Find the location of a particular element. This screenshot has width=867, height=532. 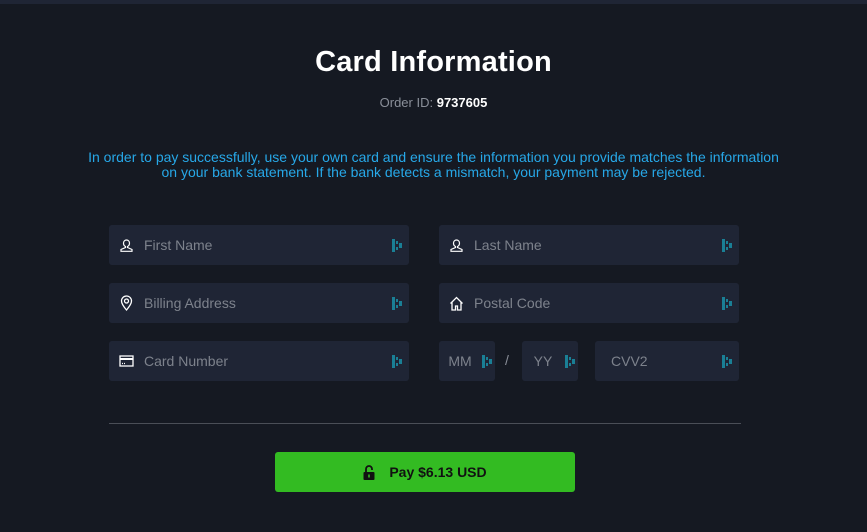

cvv-field is located at coordinates (667, 361).